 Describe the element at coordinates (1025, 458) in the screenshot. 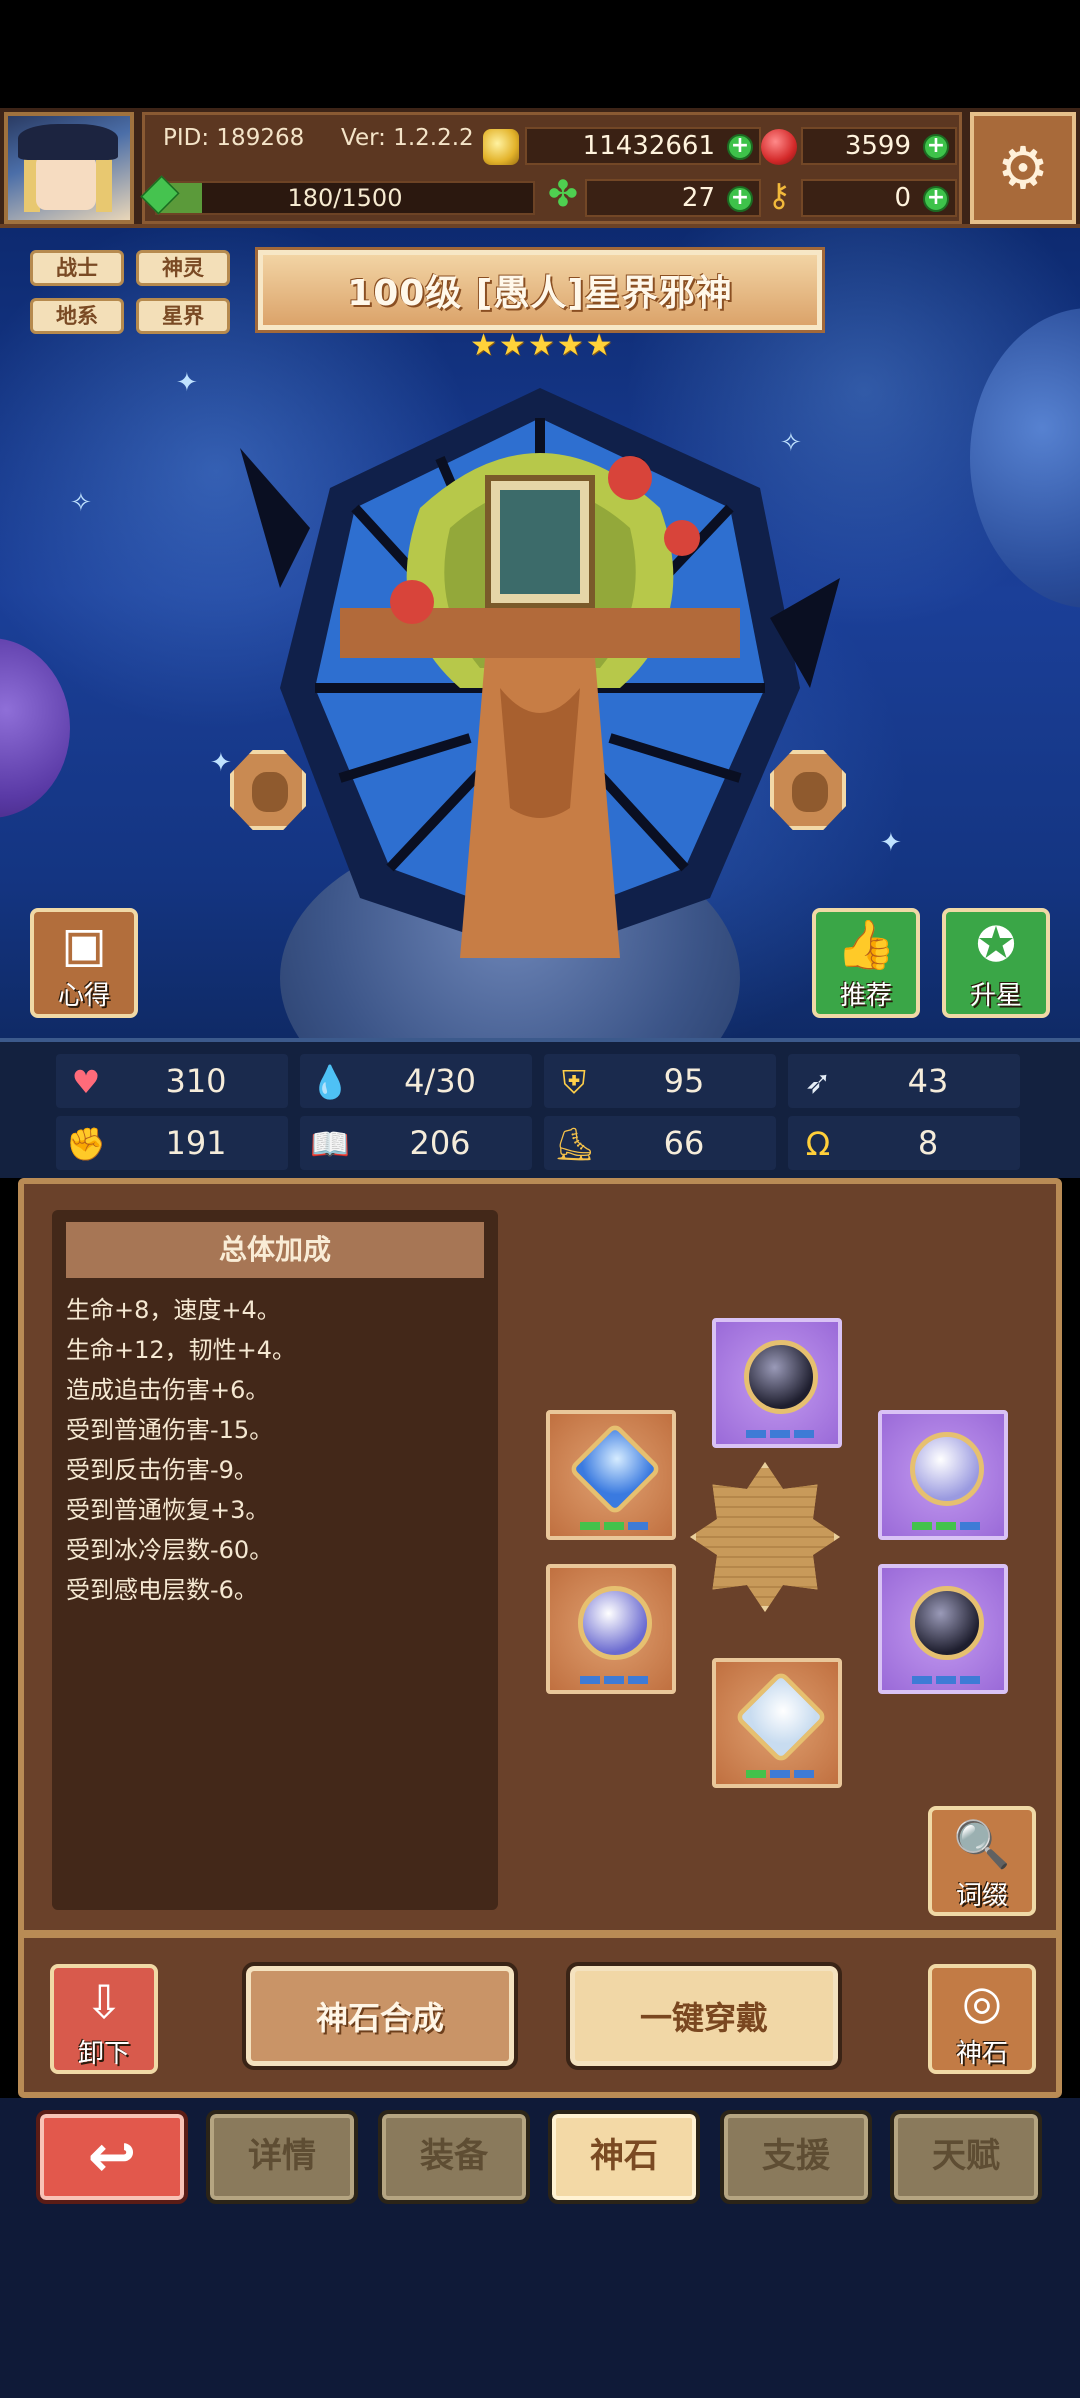

I see `planet-right-decor` at that location.